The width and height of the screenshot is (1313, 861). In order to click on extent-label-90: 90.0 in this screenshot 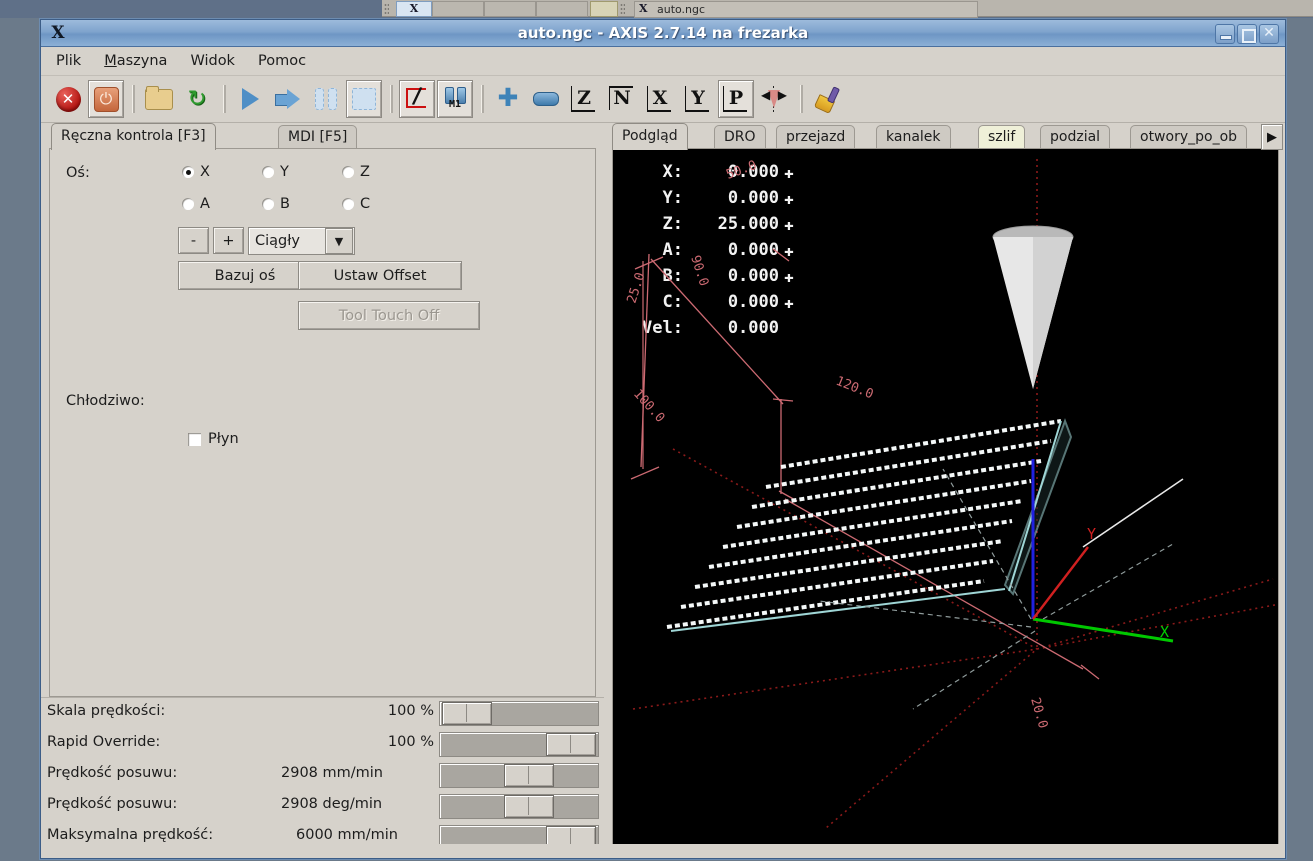, I will do `click(699, 271)`.